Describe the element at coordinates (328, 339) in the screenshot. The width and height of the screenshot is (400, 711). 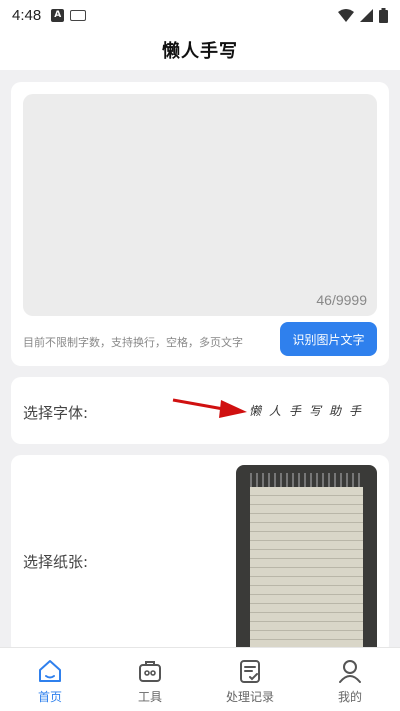
I see `recognize-image-text-button: 识别图片文字` at that location.